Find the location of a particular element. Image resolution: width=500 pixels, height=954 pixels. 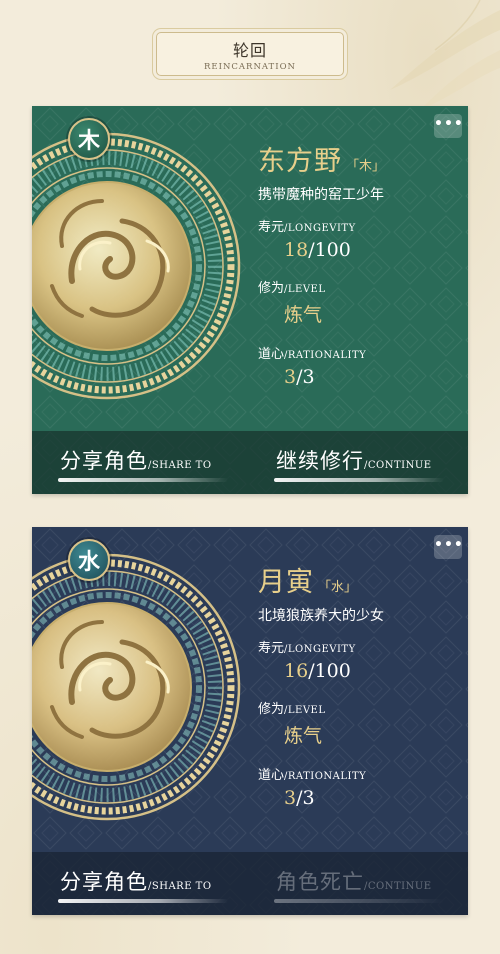

wood-element-icon: 木 is located at coordinates (89, 139).